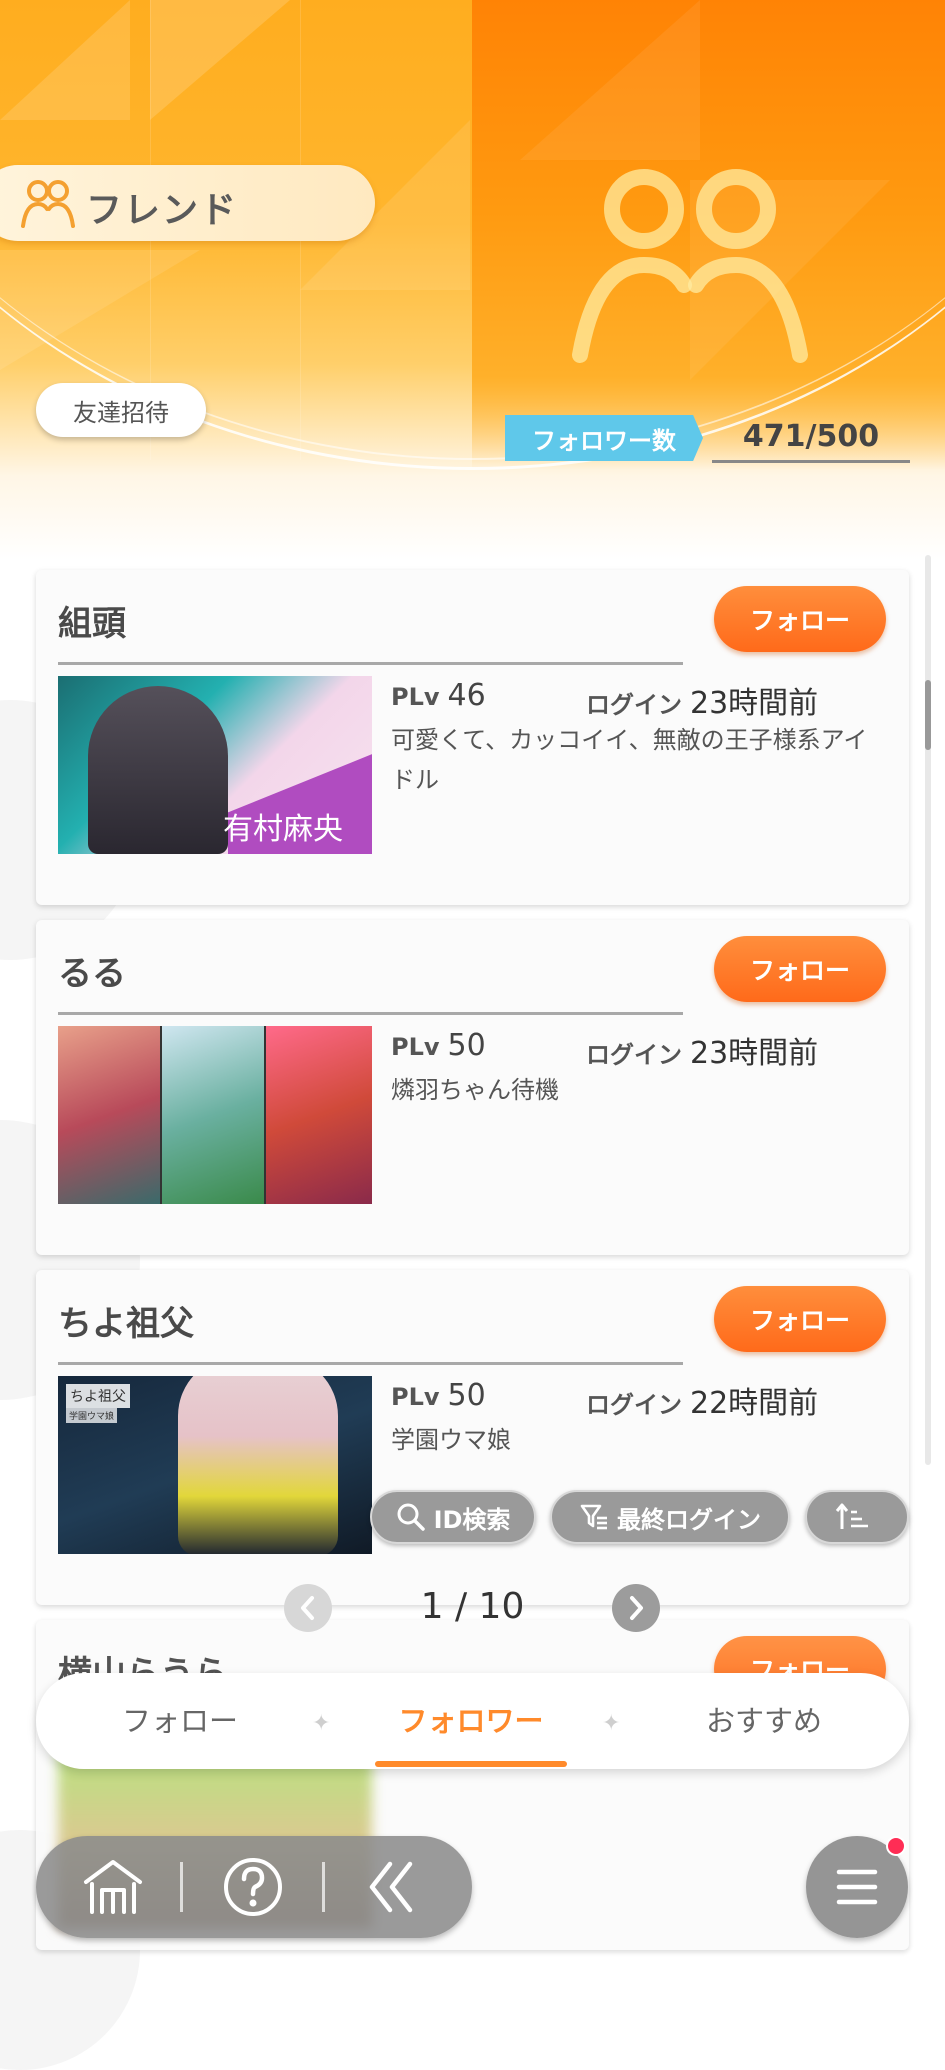 This screenshot has height=2070, width=945. Describe the element at coordinates (629, 760) in the screenshot. I see `friend-comment: 可愛くて、カッコイイ、無敵の王子様系アイドル` at that location.